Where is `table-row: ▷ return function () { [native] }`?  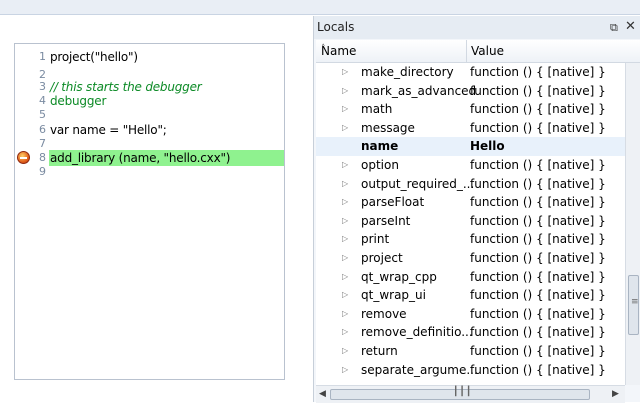
table-row: ▷ return function () { [native] } is located at coordinates (470, 351).